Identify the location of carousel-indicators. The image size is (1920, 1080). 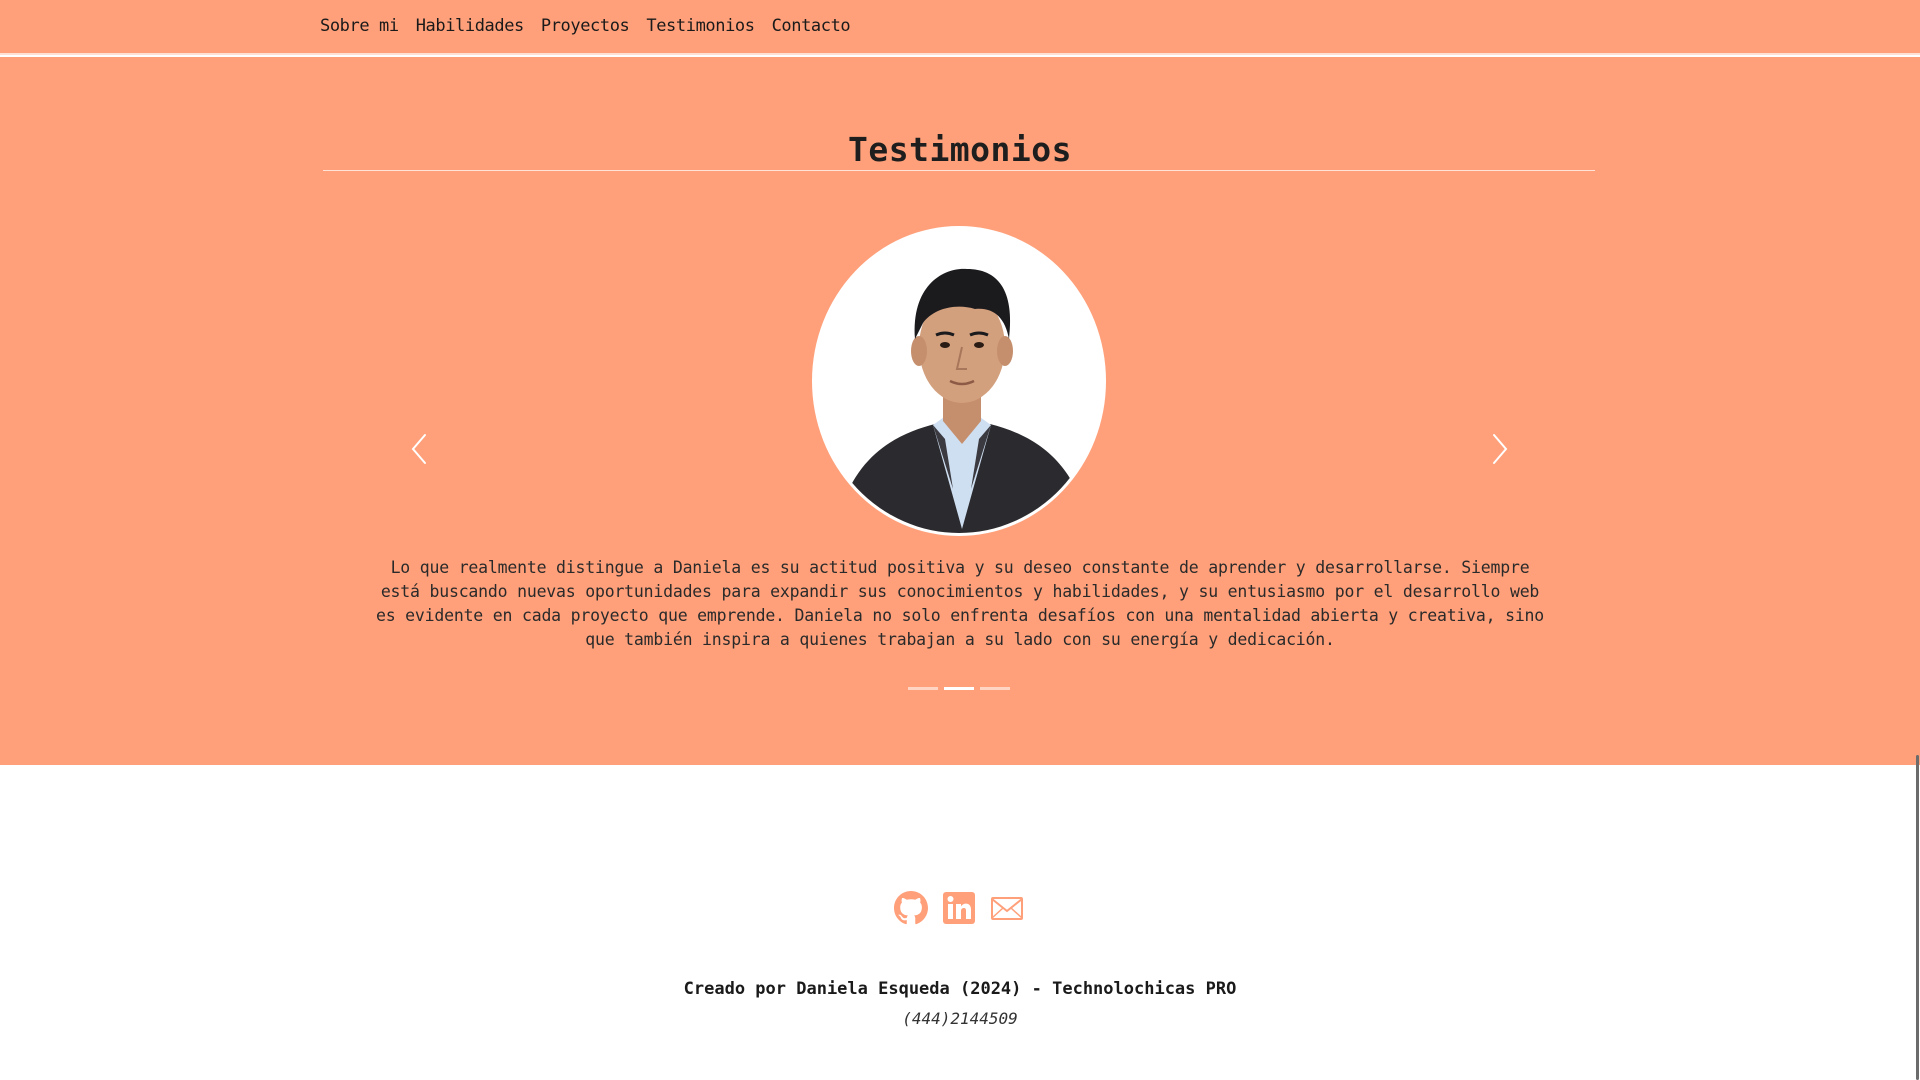
(959, 688).